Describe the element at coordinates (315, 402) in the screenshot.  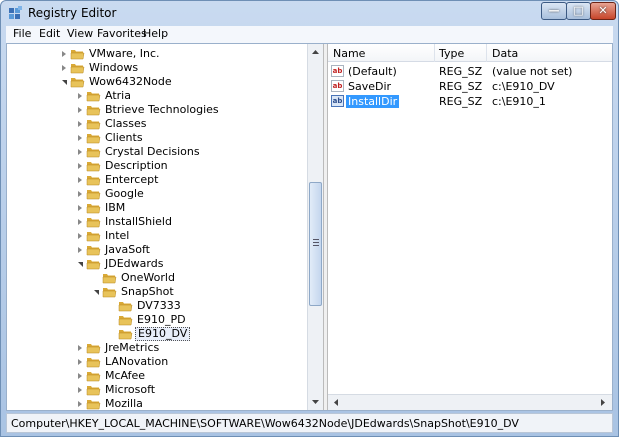
I see `scroll-down-icon` at that location.